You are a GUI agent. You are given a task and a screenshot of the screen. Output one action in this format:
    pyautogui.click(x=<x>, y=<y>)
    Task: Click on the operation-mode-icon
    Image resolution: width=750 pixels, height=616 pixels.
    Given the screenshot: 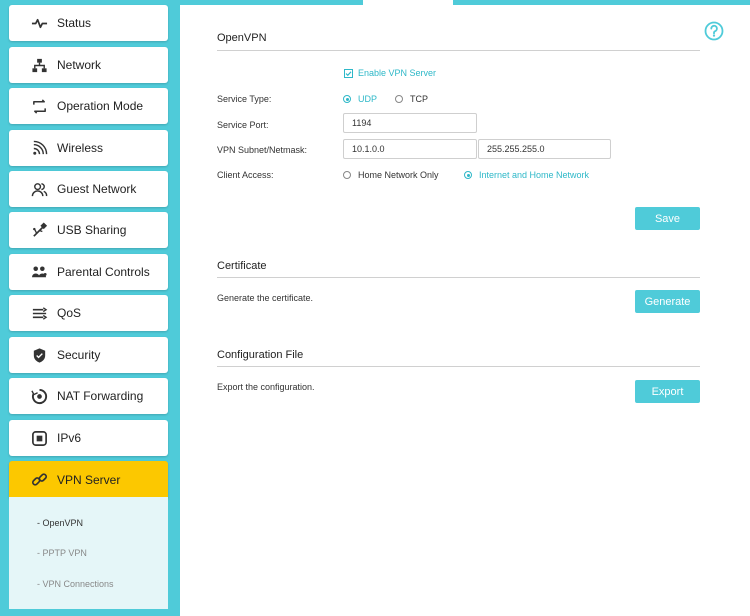 What is the action you would take?
    pyautogui.click(x=39, y=106)
    